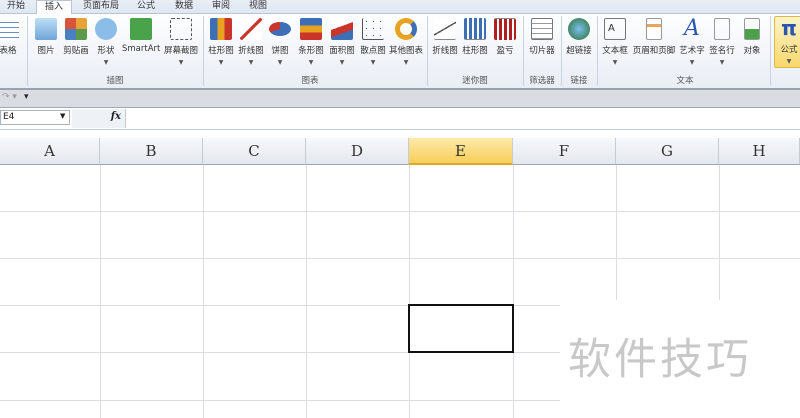 The width and height of the screenshot is (800, 418). I want to click on column-header-e: E, so click(461, 151).